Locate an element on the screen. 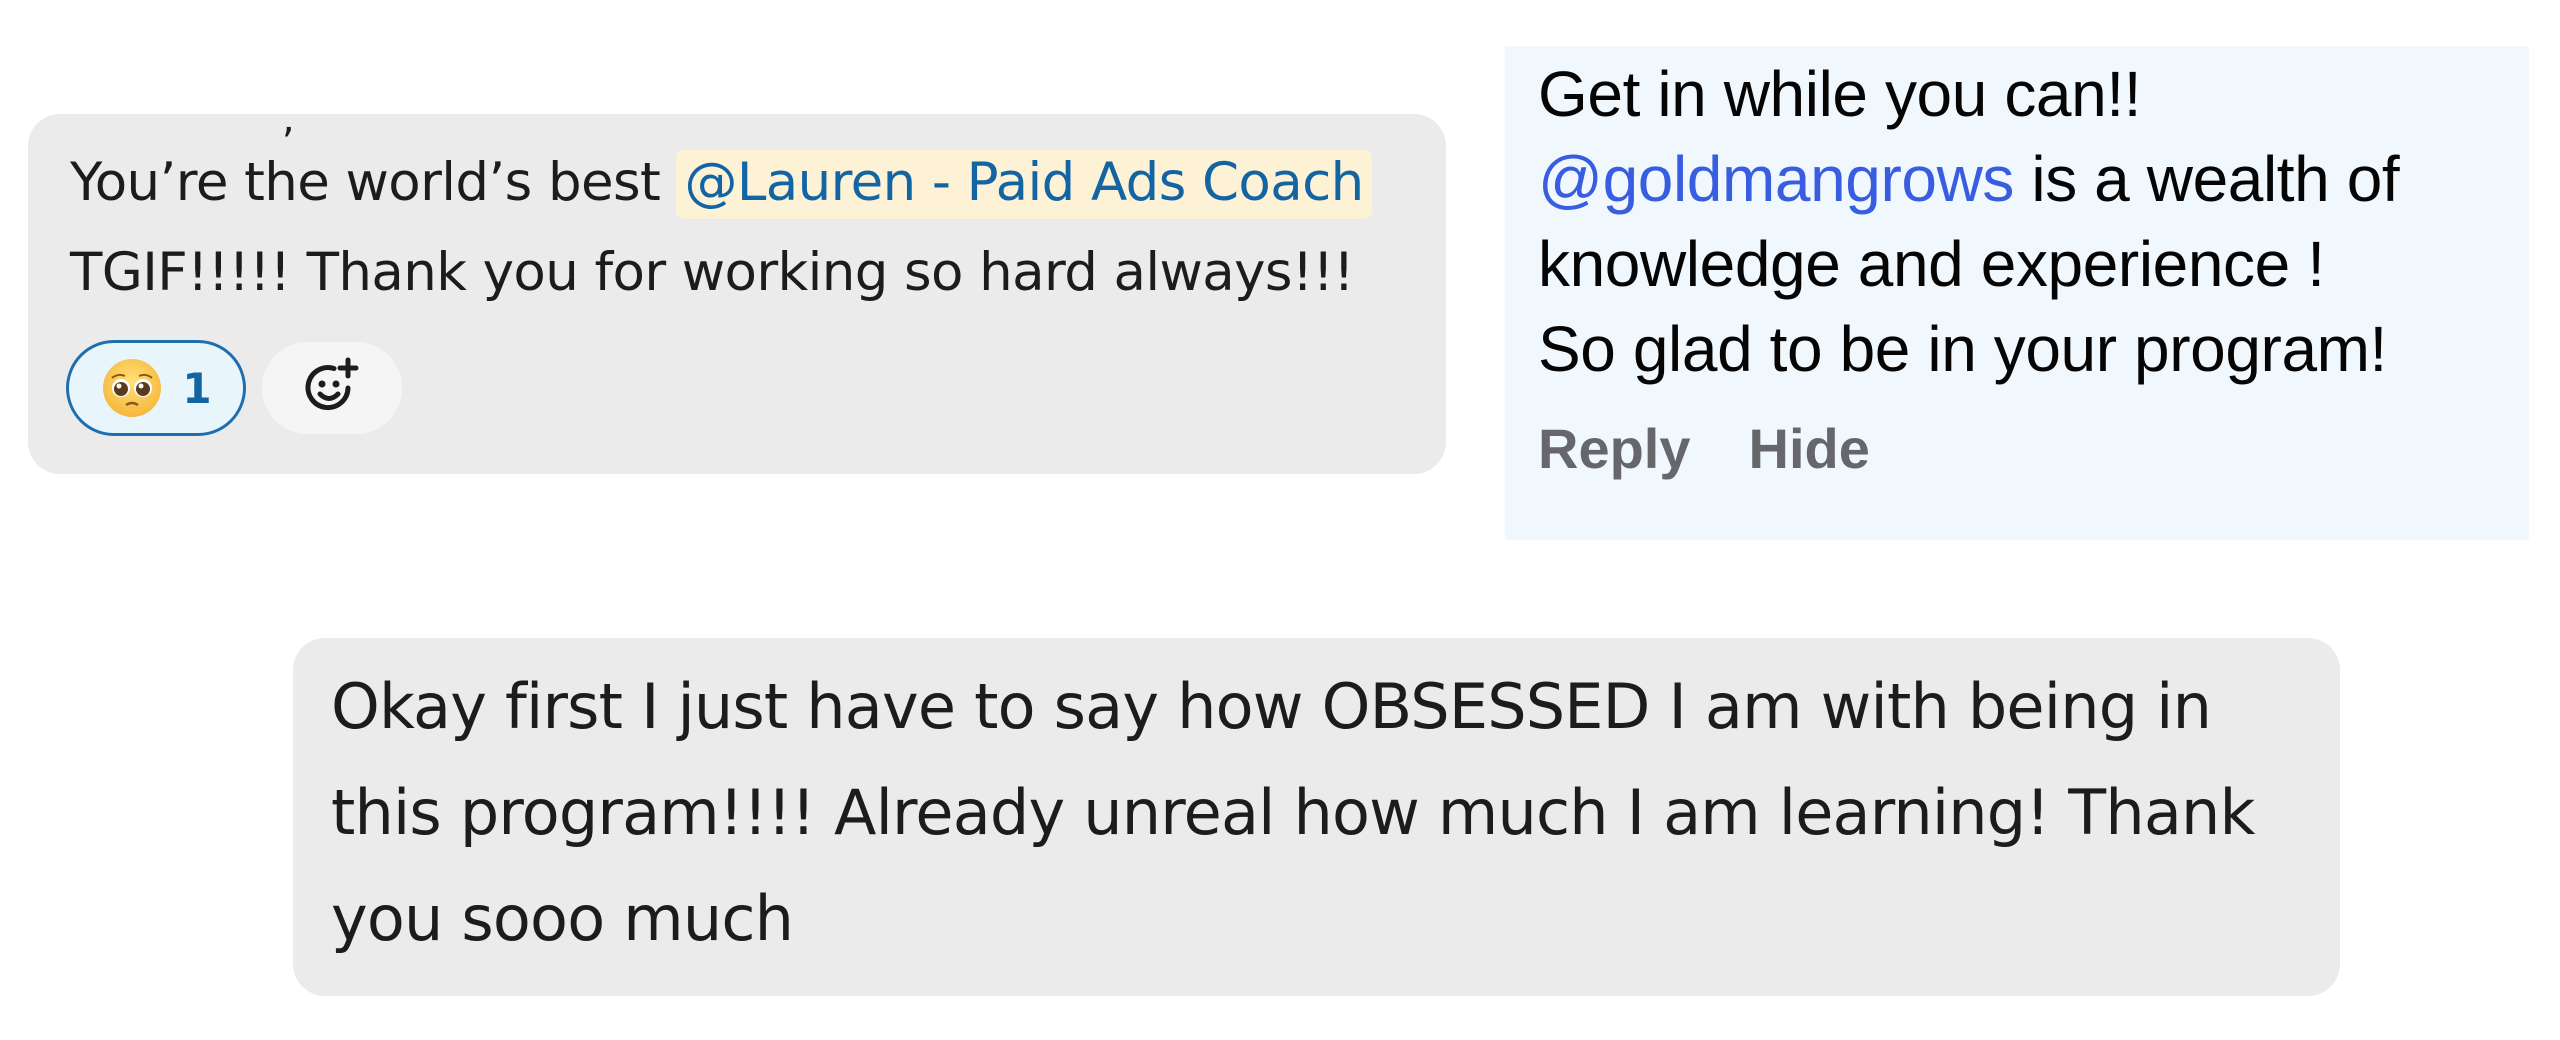  comment-line-3: knowledge and experience ! is located at coordinates (1931, 264).